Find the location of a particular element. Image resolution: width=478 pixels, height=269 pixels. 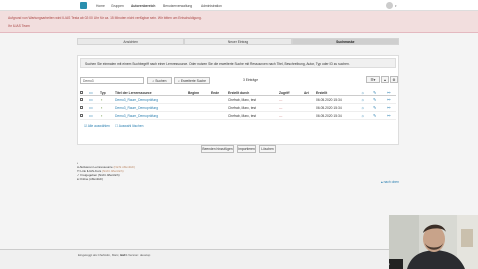

advanced-search-button: ⌕ Erweiterte Suche is located at coordinates (192, 80).